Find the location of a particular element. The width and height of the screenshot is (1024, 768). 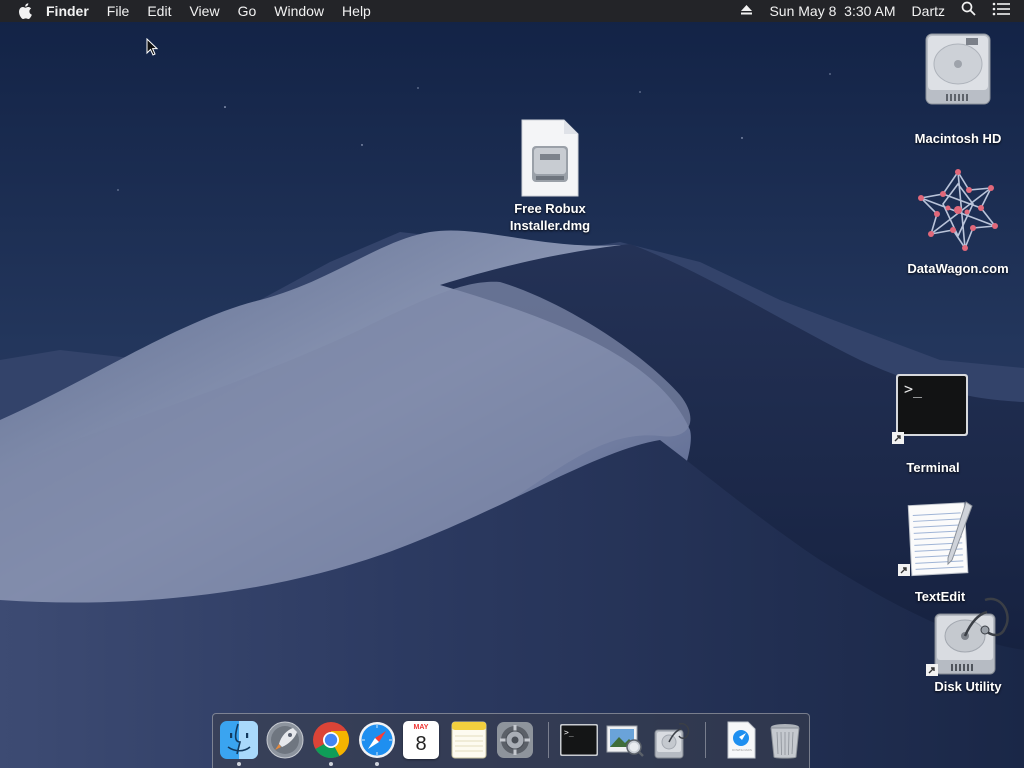

macintosh-hd-label: Macintosh HD is located at coordinates (958, 138).